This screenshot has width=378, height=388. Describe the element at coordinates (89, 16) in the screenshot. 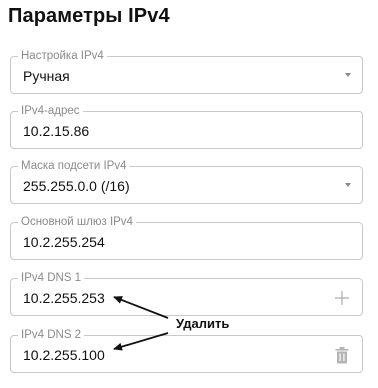

I see `page-title: Параметры IPv4` at that location.